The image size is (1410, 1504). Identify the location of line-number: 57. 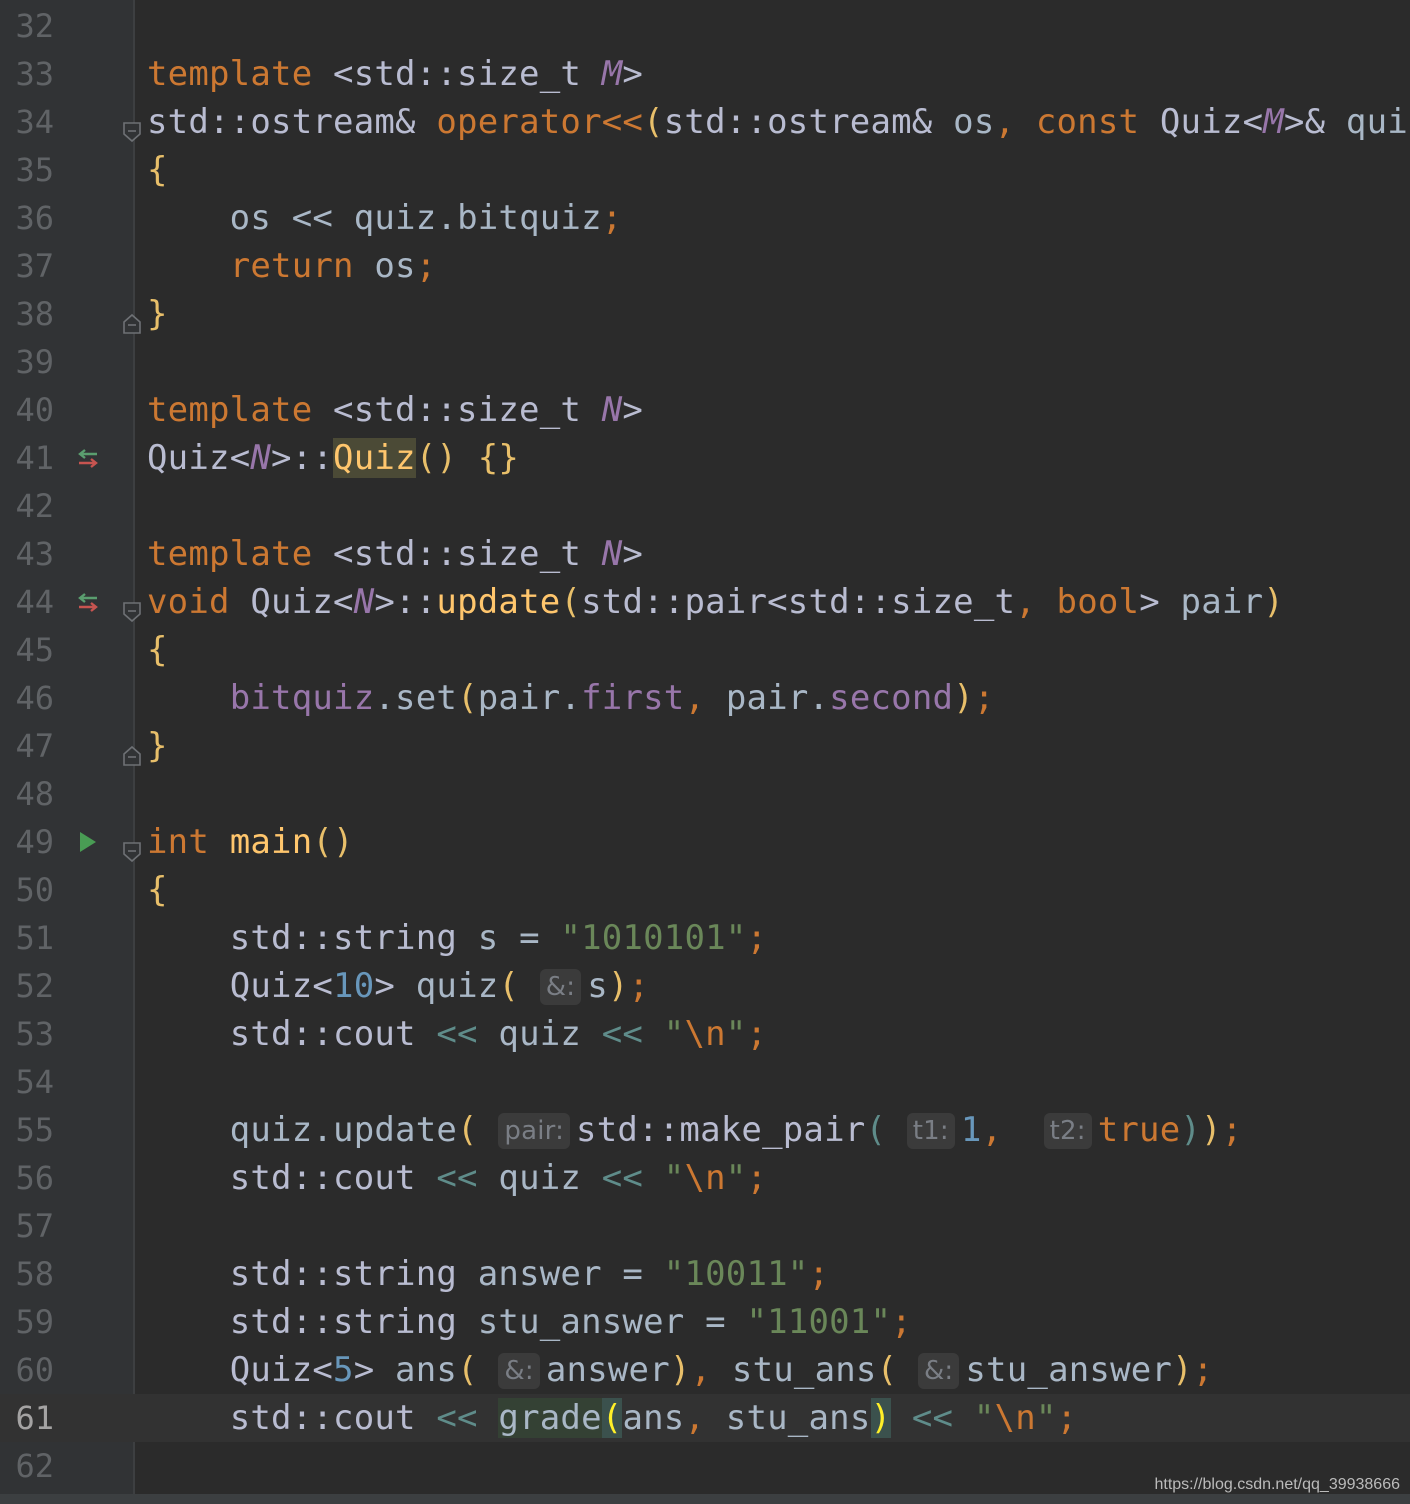
(27, 1226).